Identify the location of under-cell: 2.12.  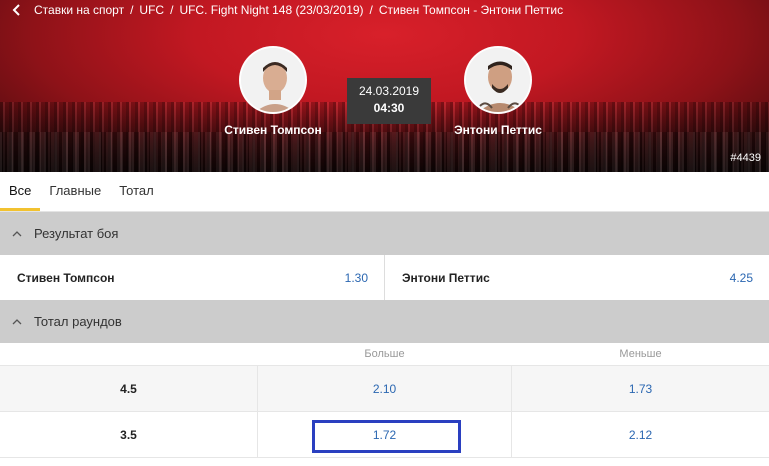
(640, 434).